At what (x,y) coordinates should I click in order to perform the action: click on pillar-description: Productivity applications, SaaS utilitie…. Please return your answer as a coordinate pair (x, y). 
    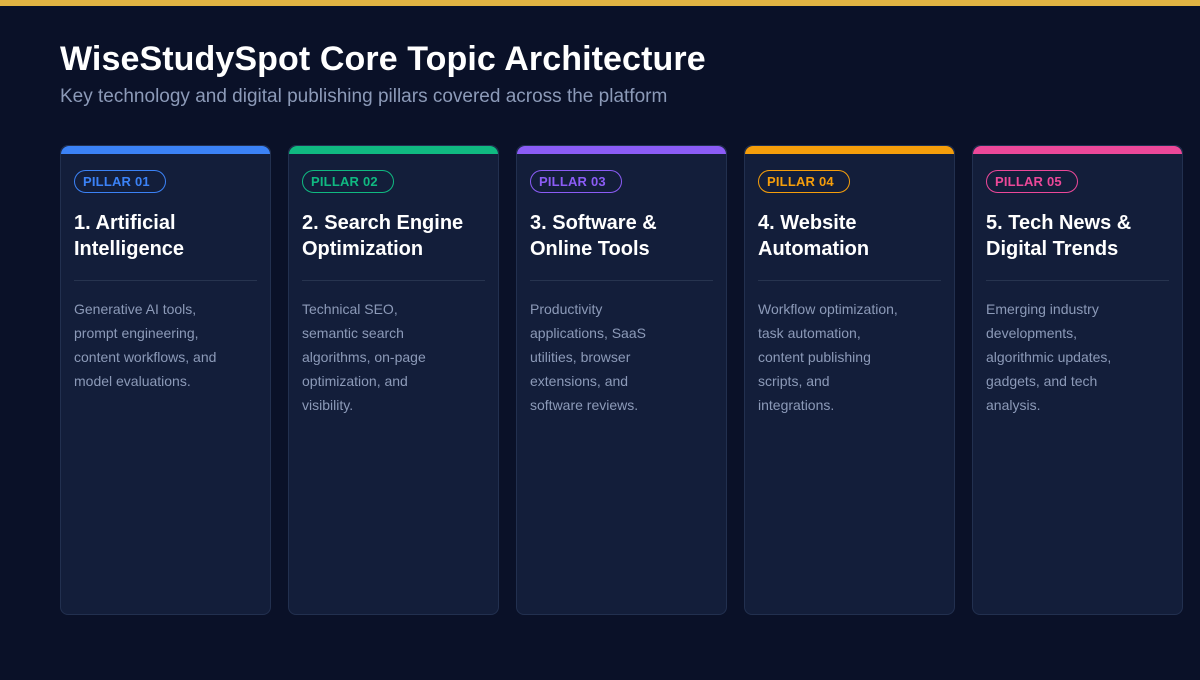
    Looking at the image, I should click on (588, 357).